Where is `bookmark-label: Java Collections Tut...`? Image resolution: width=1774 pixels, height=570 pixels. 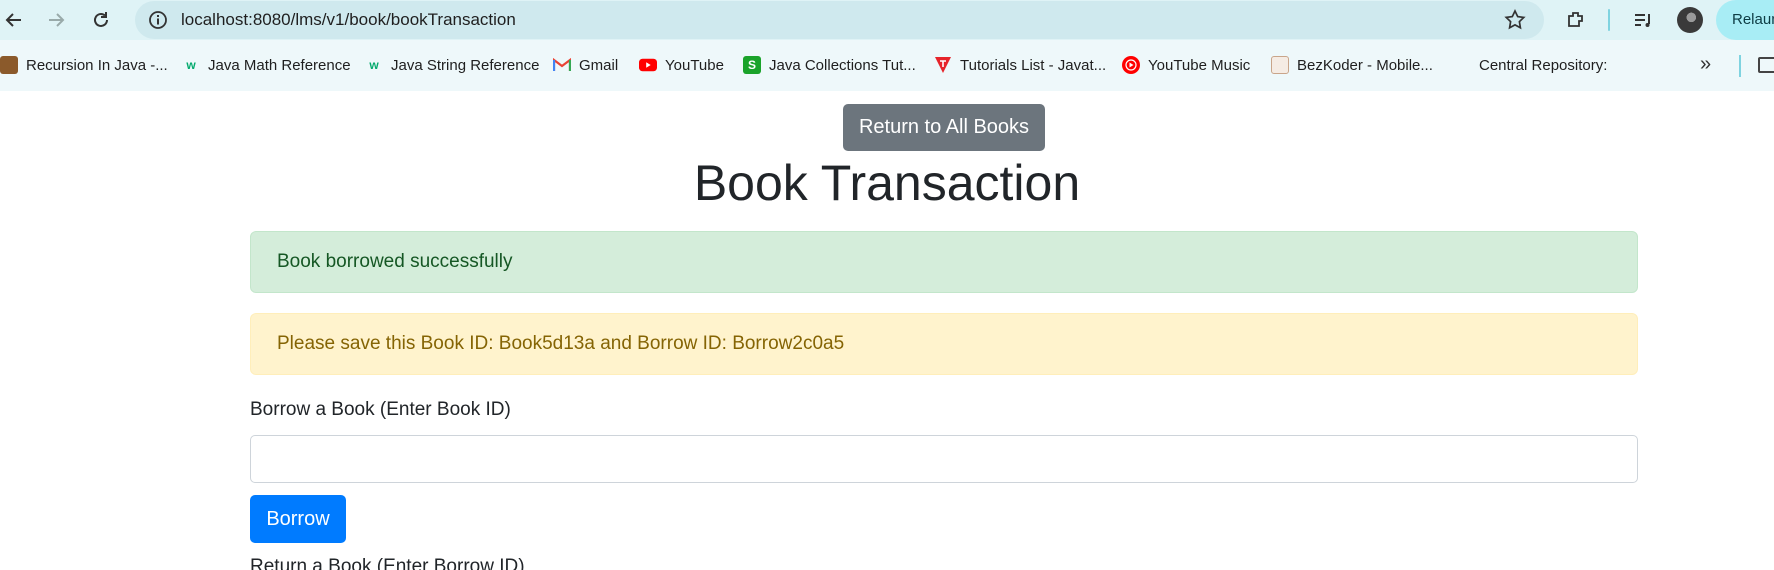 bookmark-label: Java Collections Tut... is located at coordinates (842, 65).